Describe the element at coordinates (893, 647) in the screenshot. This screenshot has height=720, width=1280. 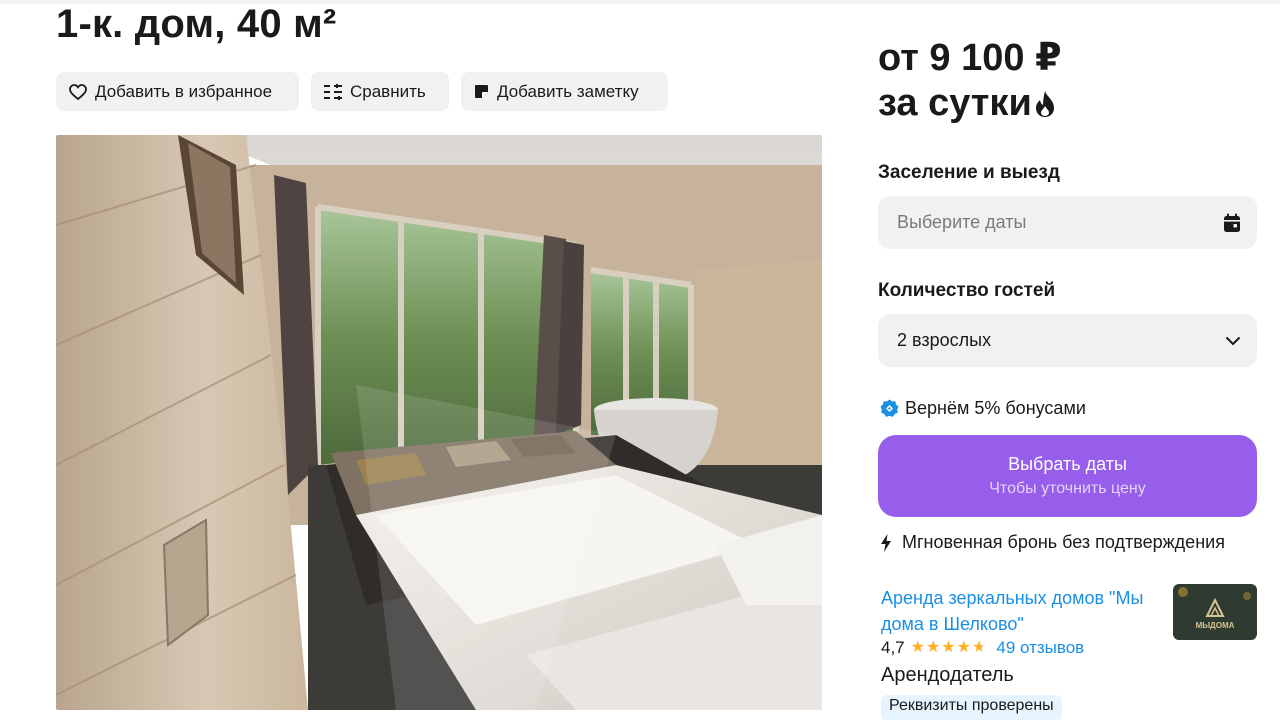
I see `rating-value: 4,7` at that location.